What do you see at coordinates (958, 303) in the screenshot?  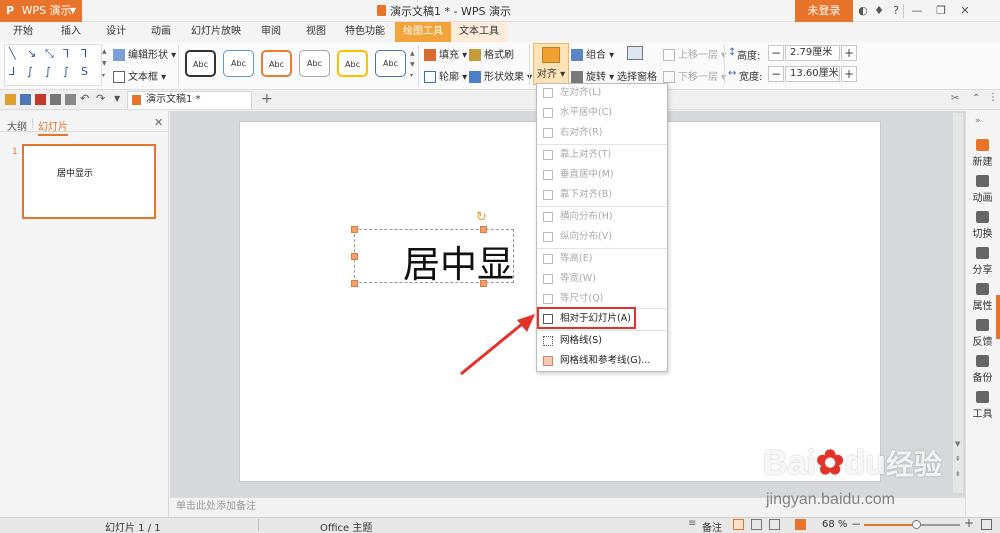 I see `vertical-scrollbar` at bounding box center [958, 303].